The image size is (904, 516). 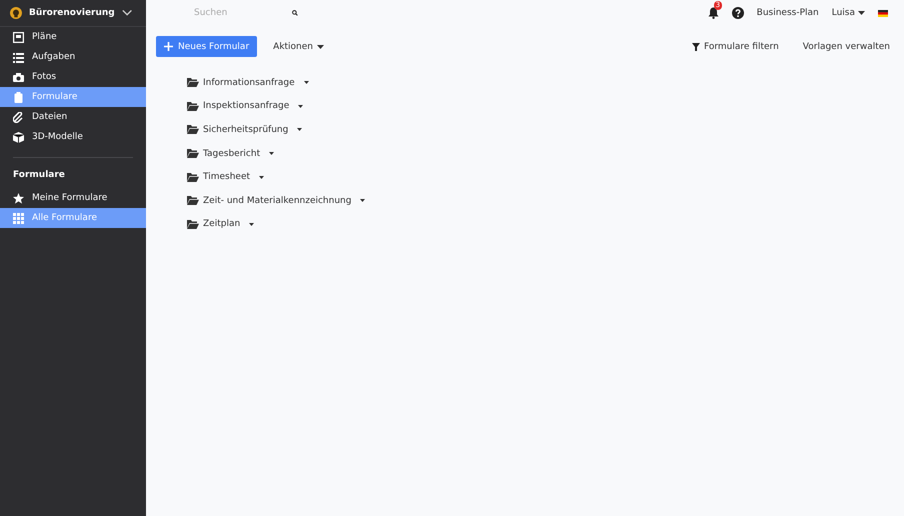 I want to click on nav-item: Meine Formulare, so click(x=73, y=198).